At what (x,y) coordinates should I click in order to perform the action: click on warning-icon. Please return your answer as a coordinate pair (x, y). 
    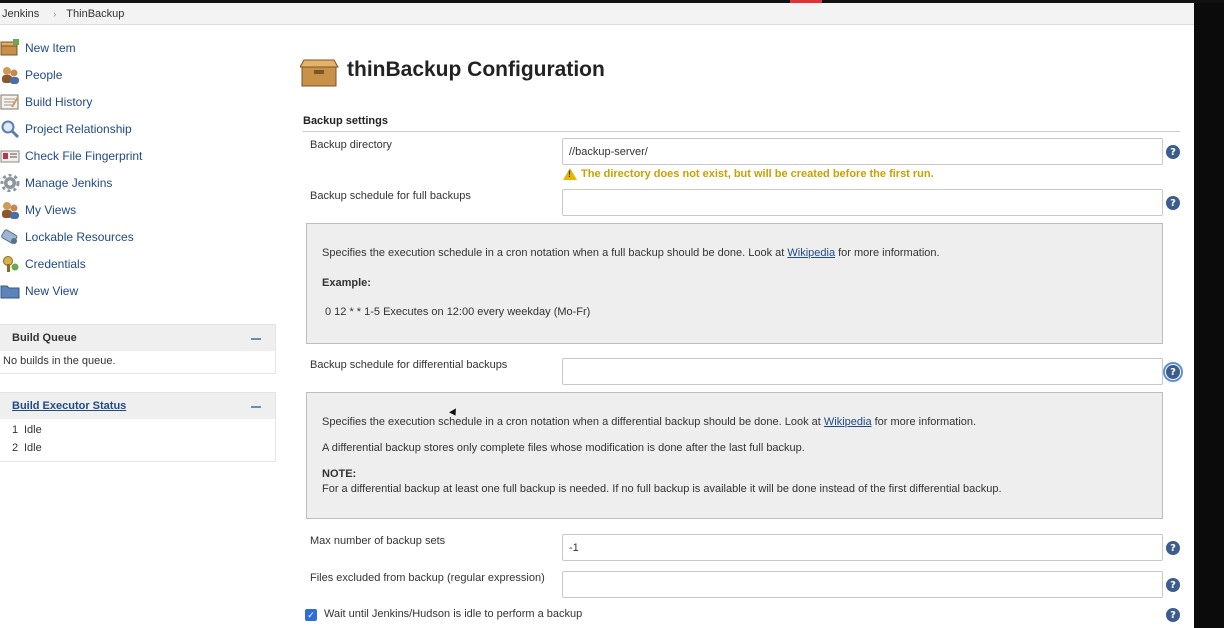
    Looking at the image, I should click on (570, 174).